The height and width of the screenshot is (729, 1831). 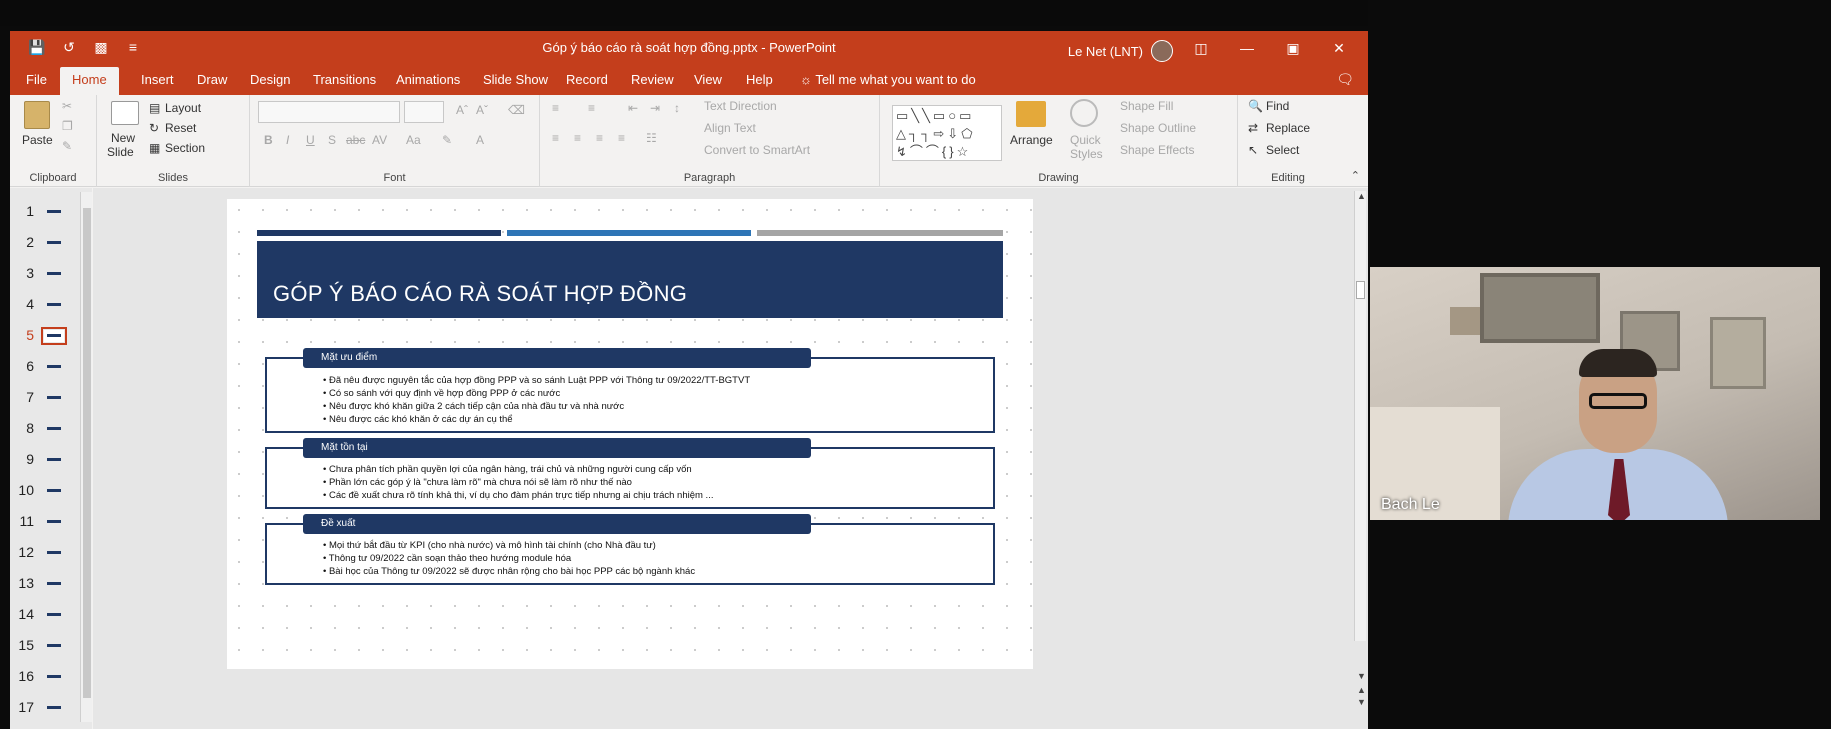 I want to click on quick-styles-button: Quick, so click(x=1085, y=140).